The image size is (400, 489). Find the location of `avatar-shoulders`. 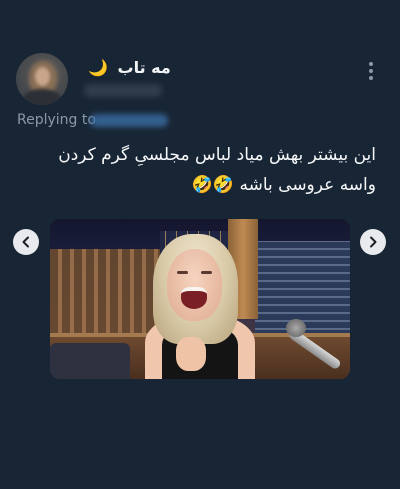

avatar-shoulders is located at coordinates (42, 97).